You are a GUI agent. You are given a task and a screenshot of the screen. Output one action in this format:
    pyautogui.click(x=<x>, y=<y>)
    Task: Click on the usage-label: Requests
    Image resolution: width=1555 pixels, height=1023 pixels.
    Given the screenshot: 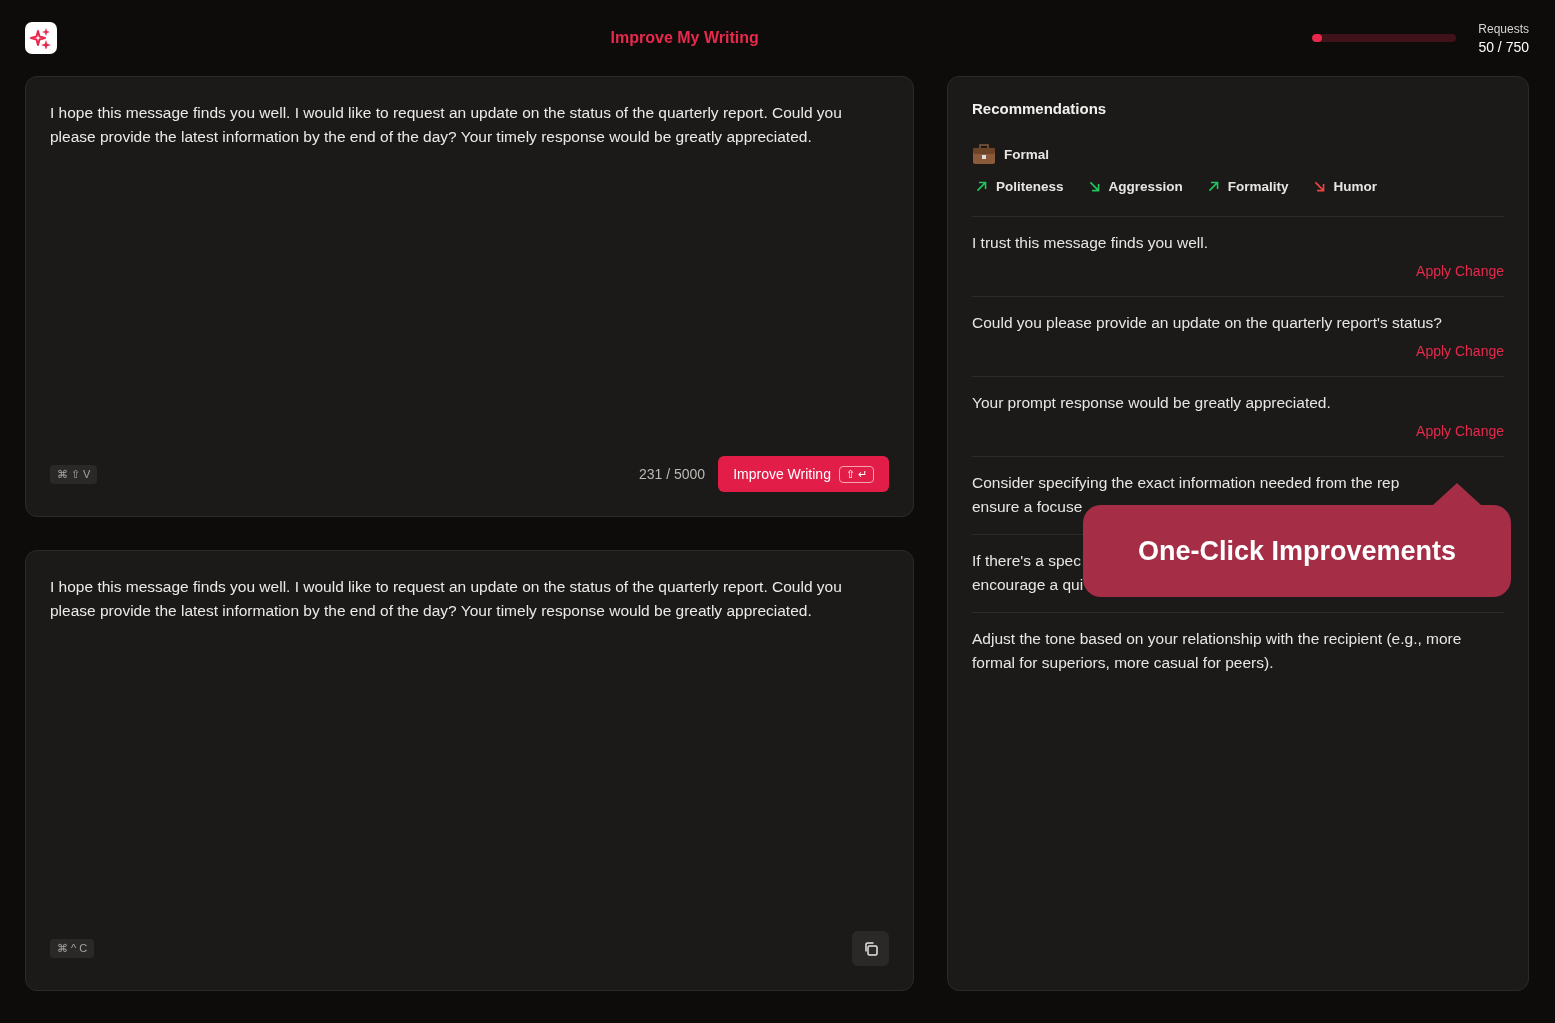 What is the action you would take?
    pyautogui.click(x=1503, y=28)
    